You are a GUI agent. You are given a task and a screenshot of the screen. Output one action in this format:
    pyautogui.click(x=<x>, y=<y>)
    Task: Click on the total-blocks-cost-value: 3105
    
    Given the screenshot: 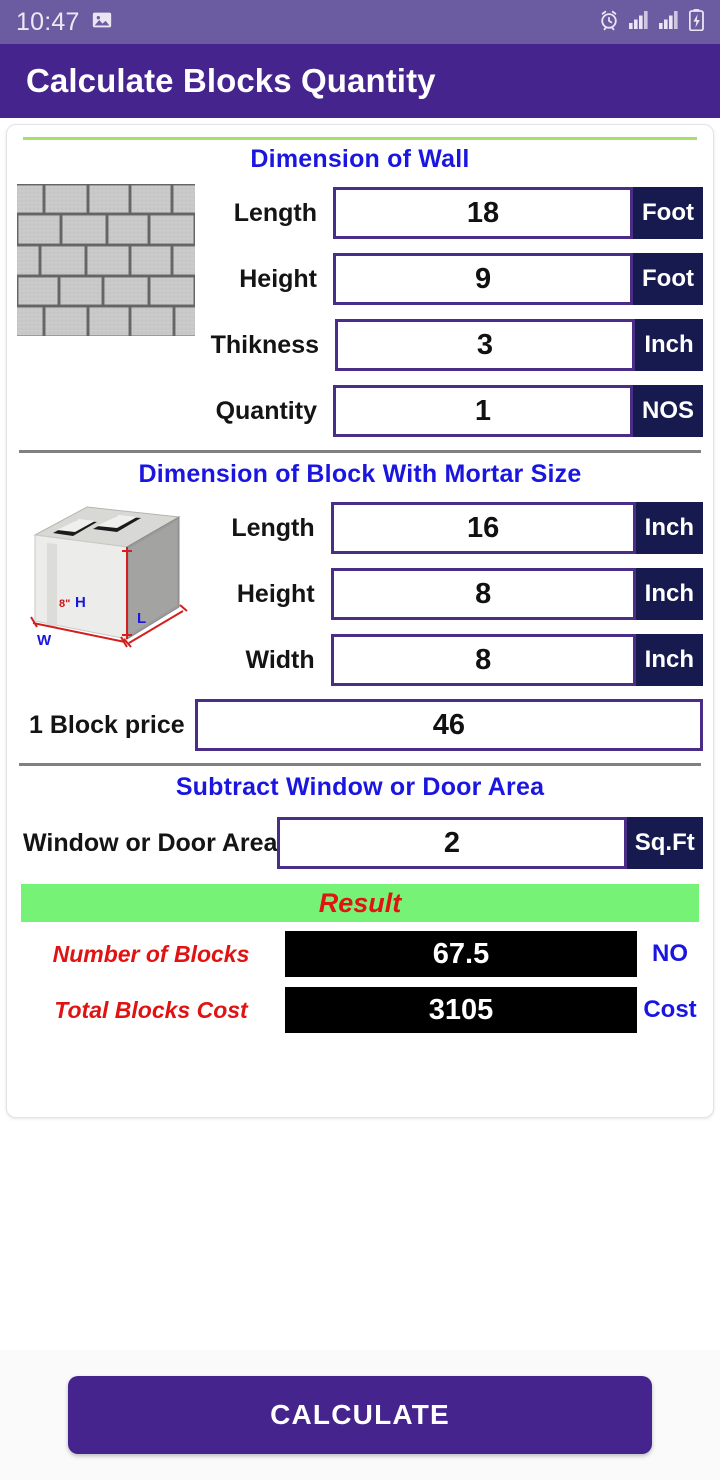 What is the action you would take?
    pyautogui.click(x=461, y=1010)
    